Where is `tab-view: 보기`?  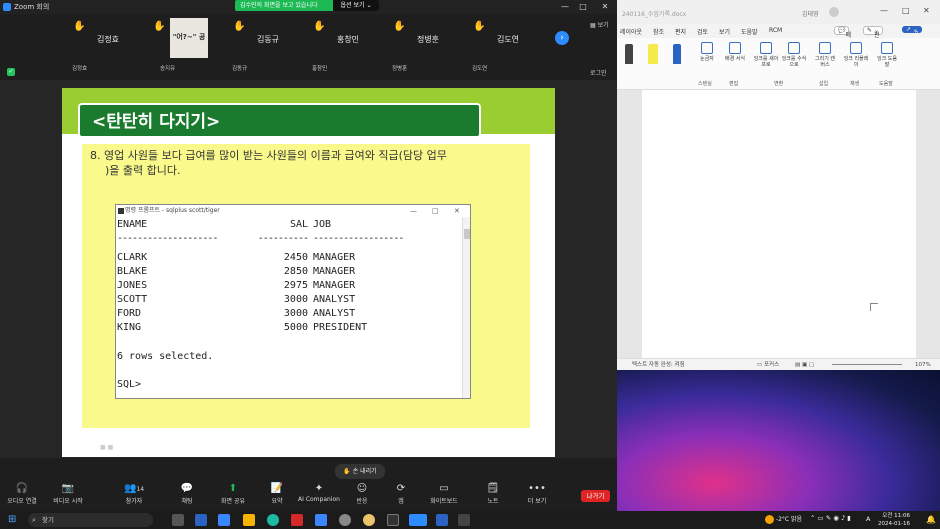 tab-view: 보기 is located at coordinates (724, 31).